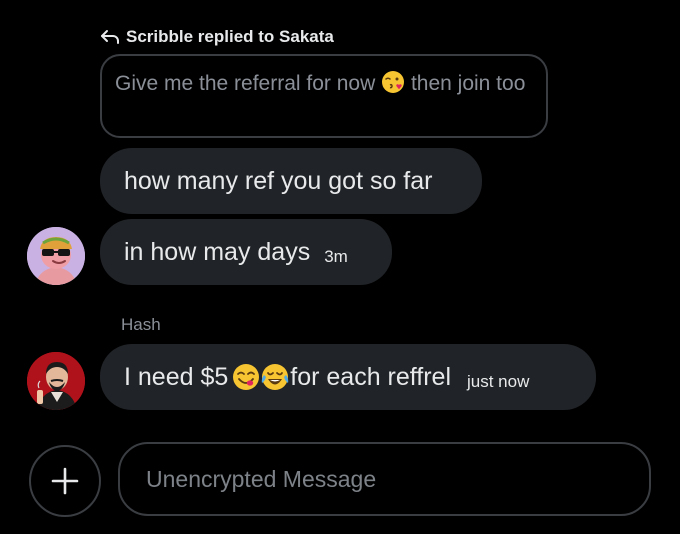 The width and height of the screenshot is (680, 534). I want to click on message-timestamp: 3m, so click(336, 256).